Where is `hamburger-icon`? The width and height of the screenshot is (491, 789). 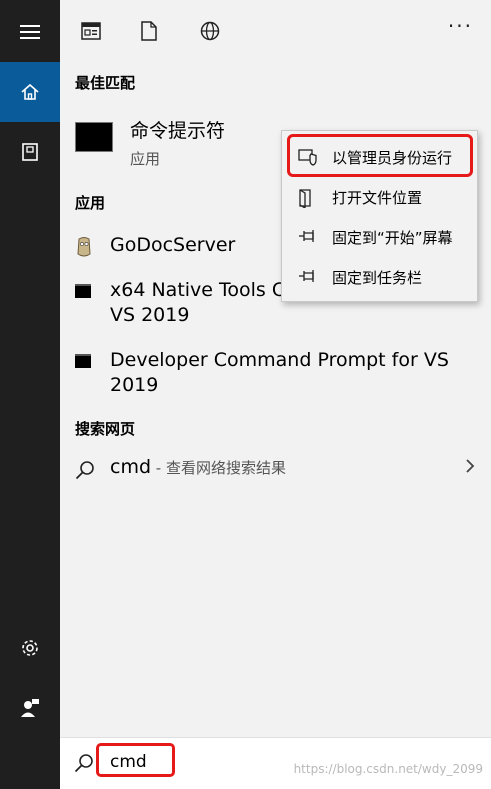 hamburger-icon is located at coordinates (30, 32).